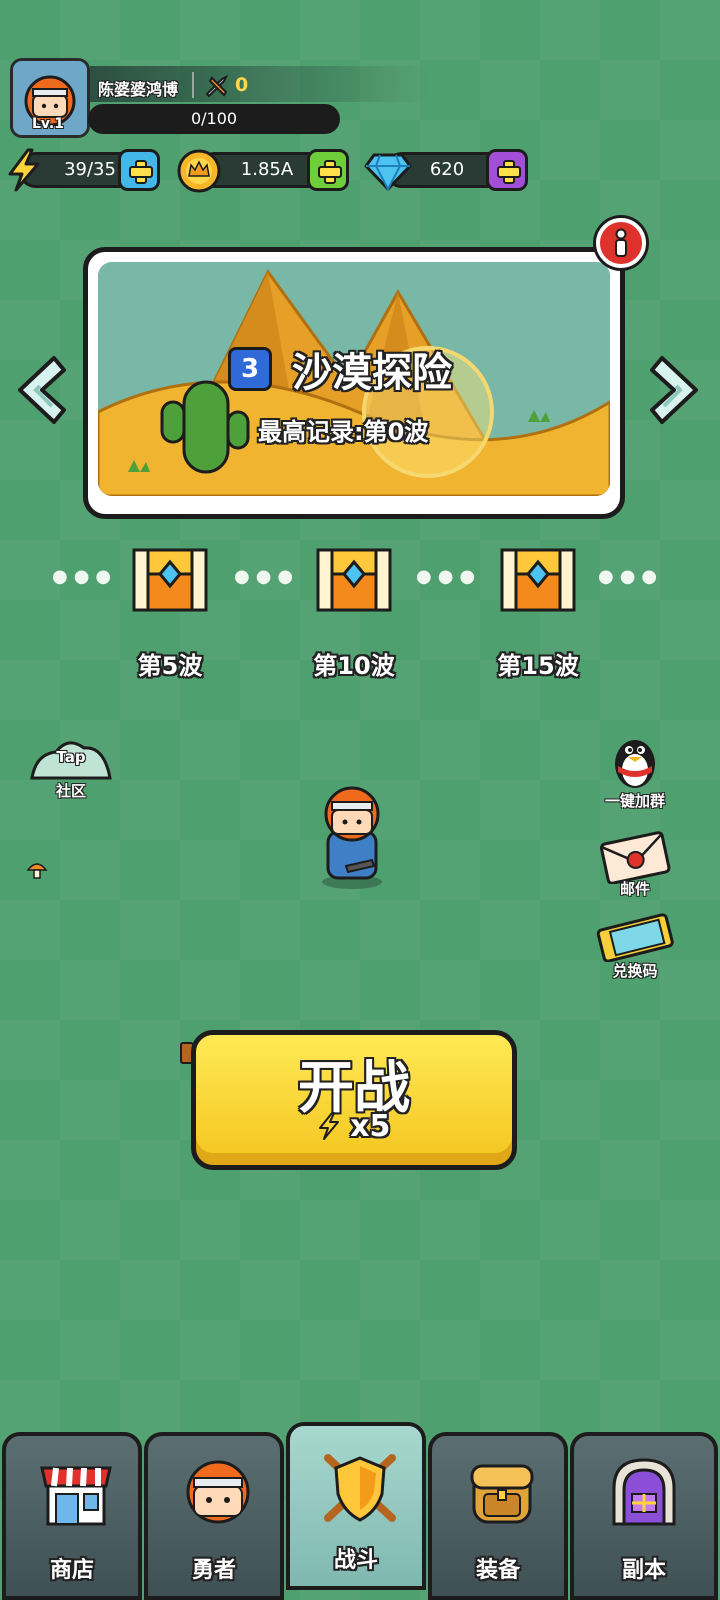  What do you see at coordinates (634, 801) in the screenshot?
I see `join-group-label: 一键加群` at bounding box center [634, 801].